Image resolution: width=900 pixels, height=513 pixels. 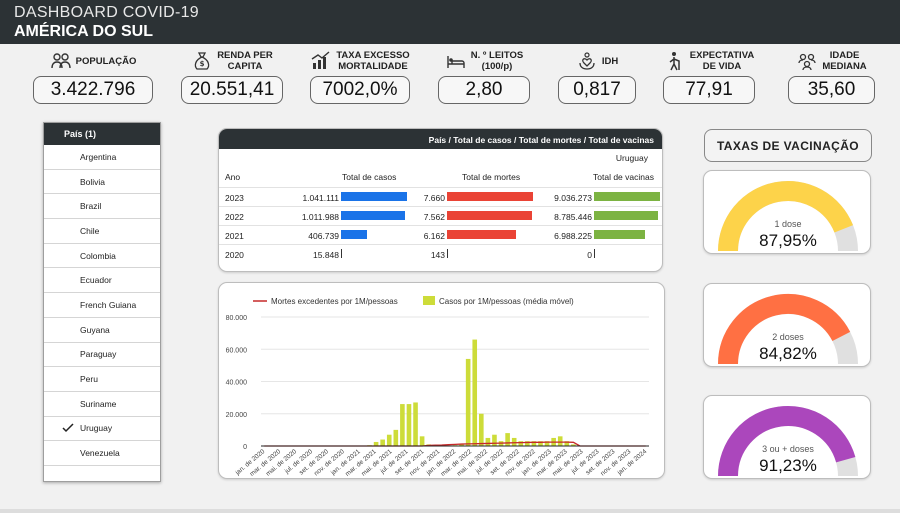 I want to click on kpi-excess-mortality: TAXA EXCESSO MORTALIDADE 7002,0%, so click(x=360, y=76).